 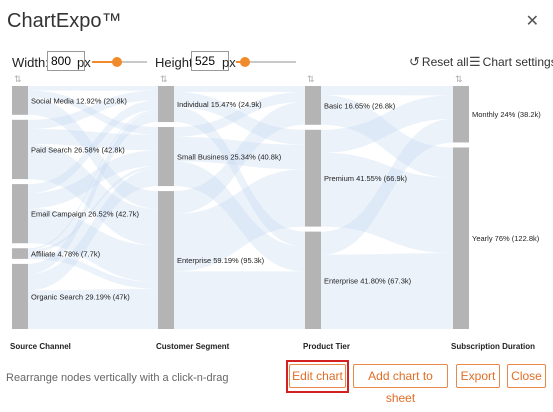 What do you see at coordinates (400, 384) in the screenshot?
I see `add-chart-to-sheet-button: Add chart to sheet` at bounding box center [400, 384].